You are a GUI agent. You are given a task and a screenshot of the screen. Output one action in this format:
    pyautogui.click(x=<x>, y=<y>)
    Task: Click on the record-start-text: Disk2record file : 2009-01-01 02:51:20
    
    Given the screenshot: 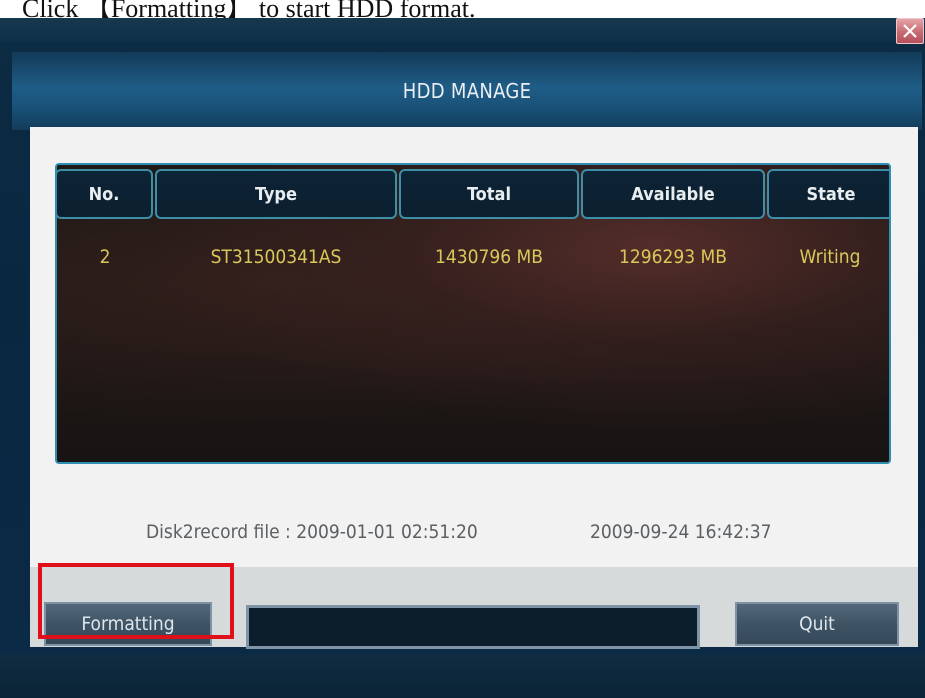 What is the action you would take?
    pyautogui.click(x=312, y=532)
    